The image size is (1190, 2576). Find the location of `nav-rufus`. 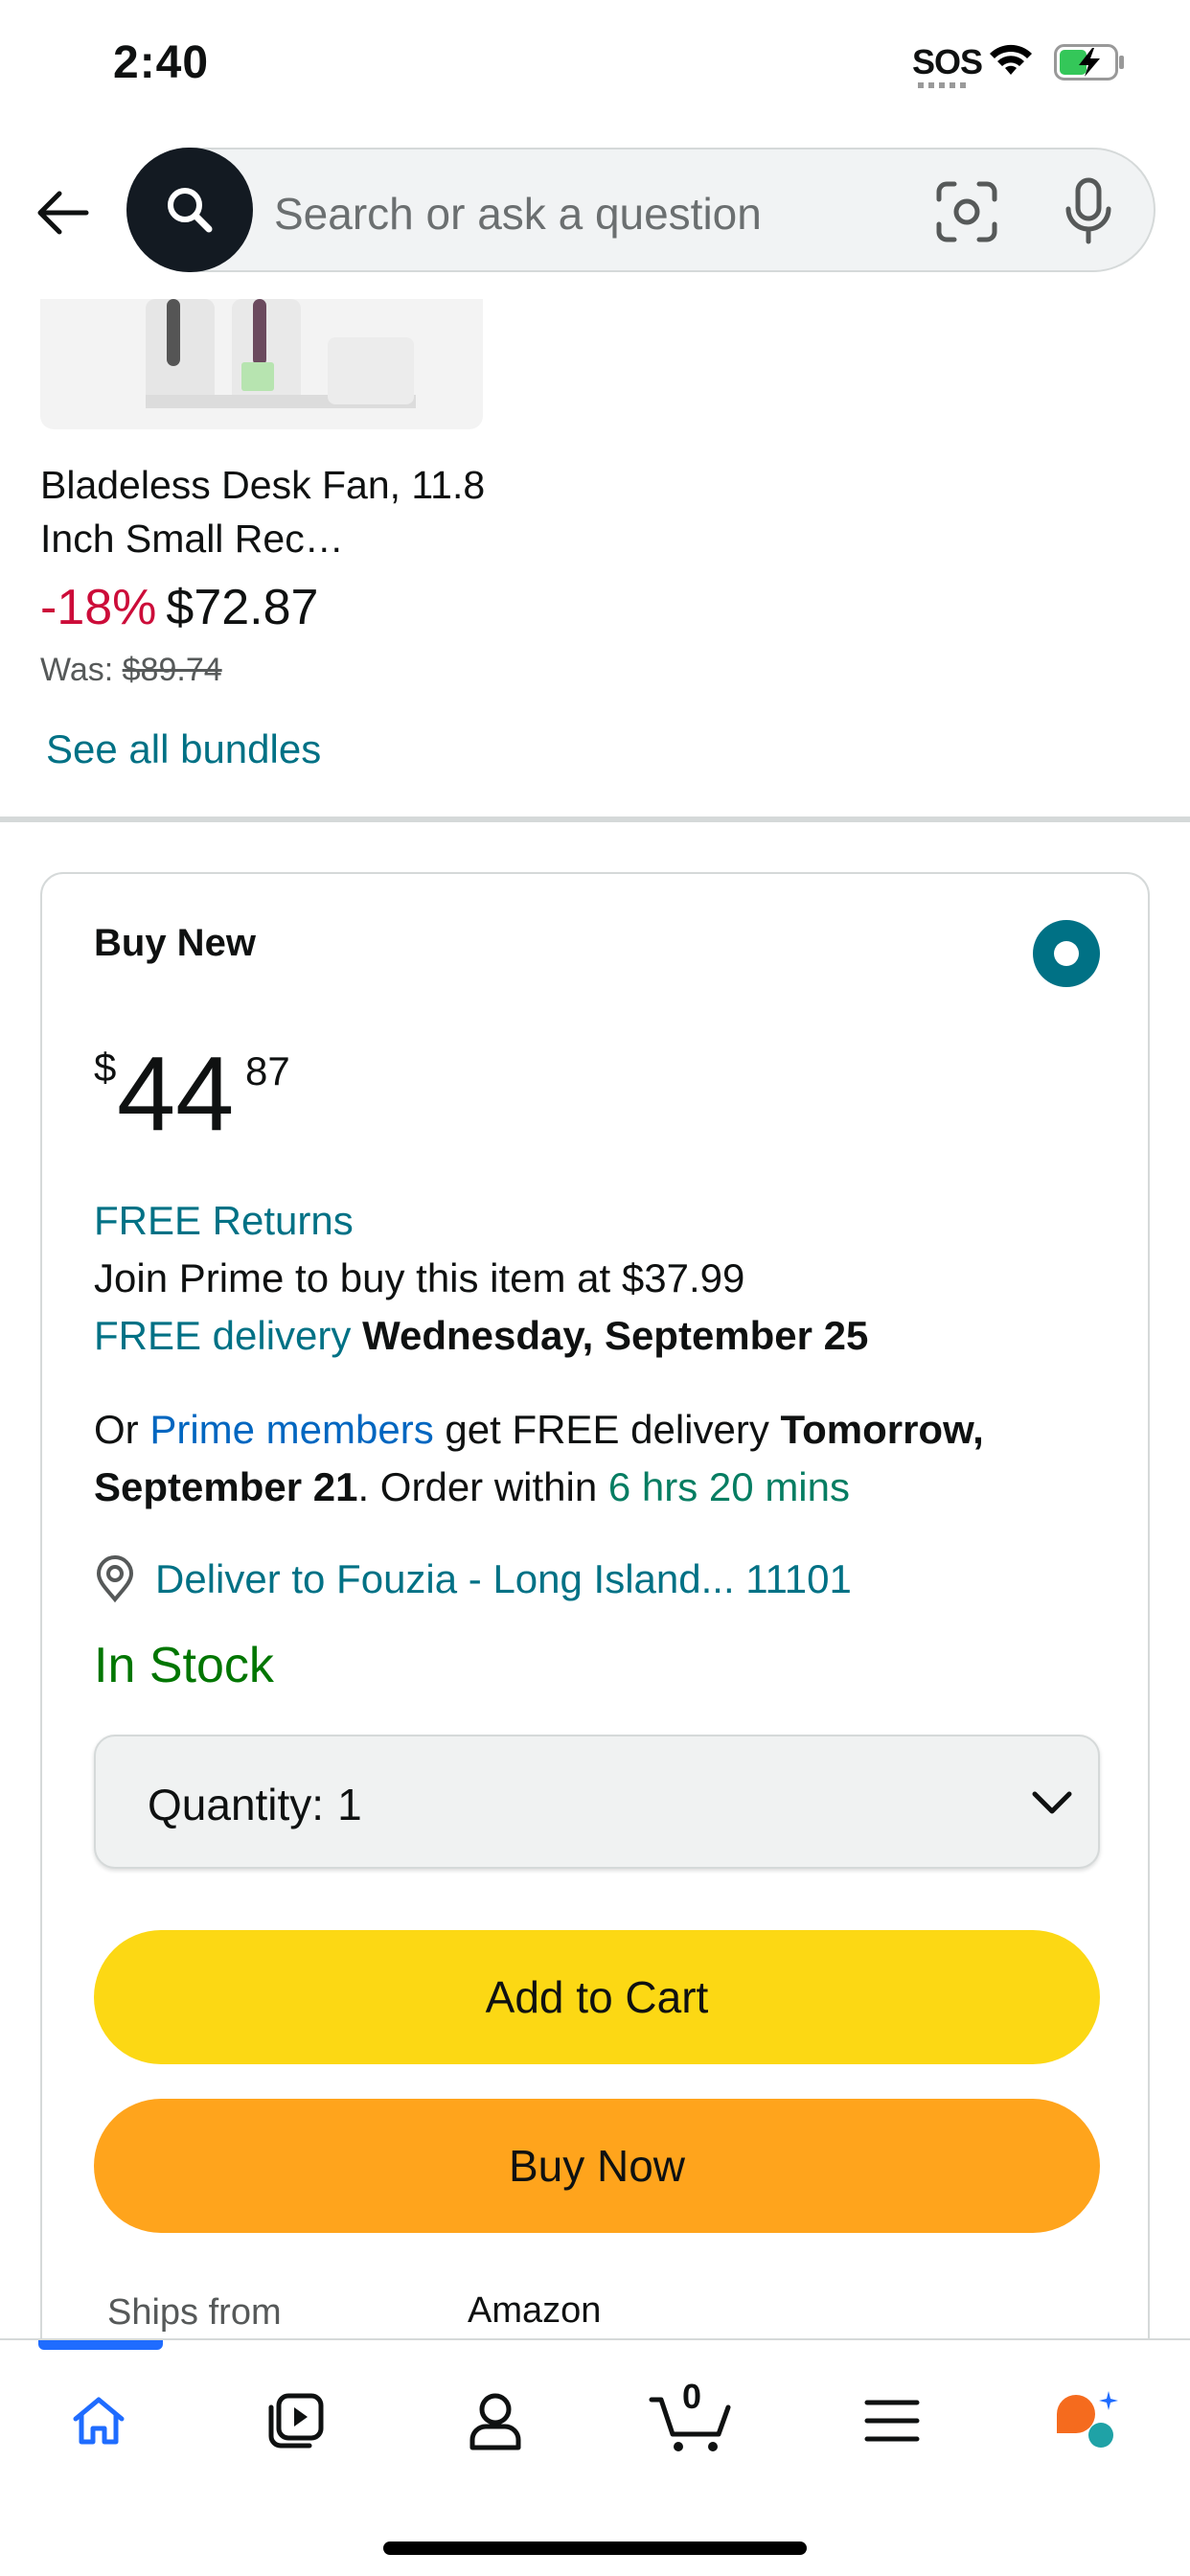

nav-rufus is located at coordinates (1088, 2420).